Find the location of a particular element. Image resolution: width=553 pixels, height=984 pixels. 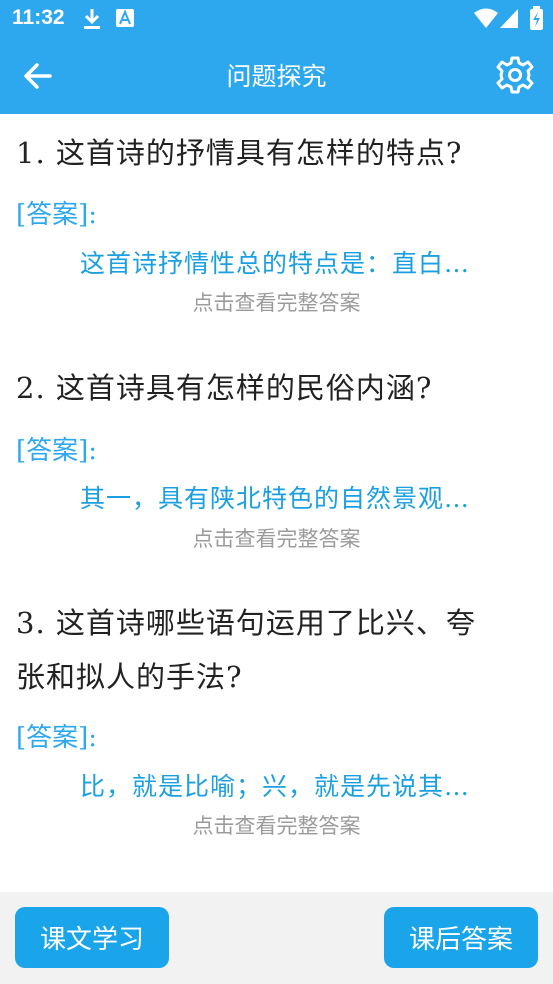

battery-icon is located at coordinates (536, 18).